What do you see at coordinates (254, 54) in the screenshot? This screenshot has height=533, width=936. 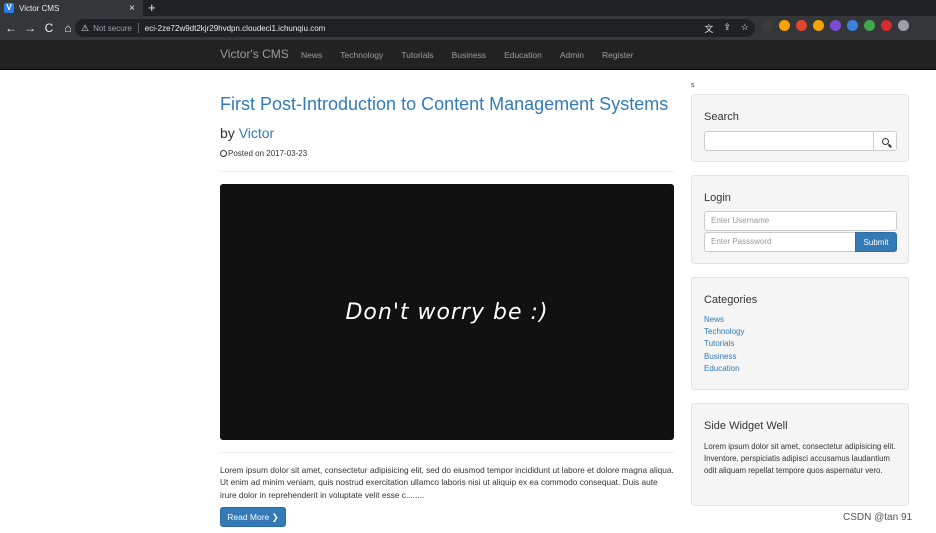 I see `brand-link: Victor's CMS` at bounding box center [254, 54].